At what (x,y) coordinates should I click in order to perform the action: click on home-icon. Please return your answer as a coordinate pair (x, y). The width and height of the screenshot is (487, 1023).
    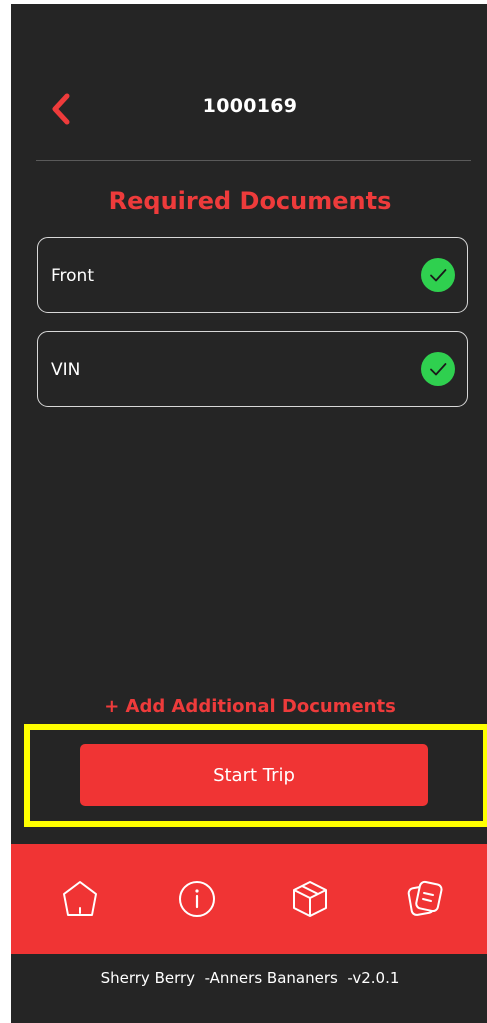
    Looking at the image, I should click on (80, 898).